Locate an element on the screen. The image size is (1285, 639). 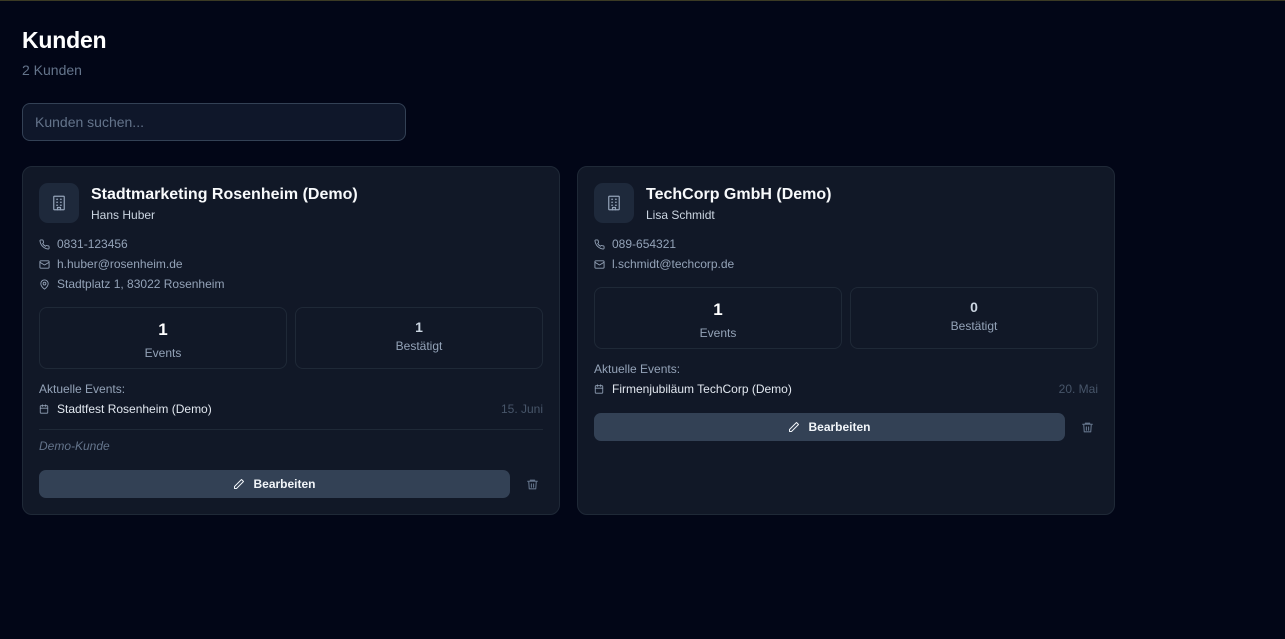
event-name: Firmenjubiläum TechCorp (Demo) is located at coordinates (702, 389).